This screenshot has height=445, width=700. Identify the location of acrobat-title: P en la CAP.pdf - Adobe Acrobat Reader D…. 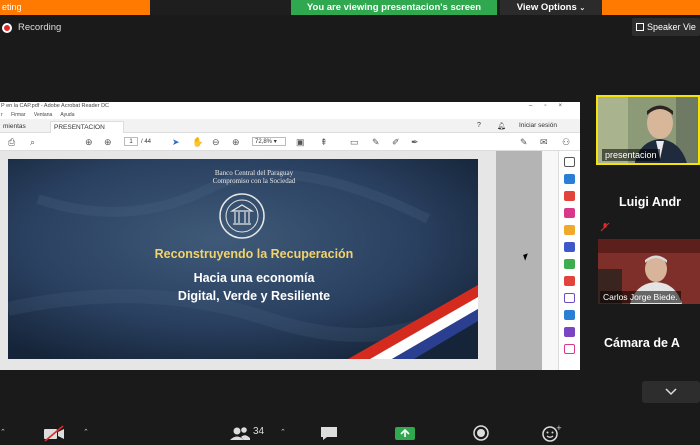
(55, 106).